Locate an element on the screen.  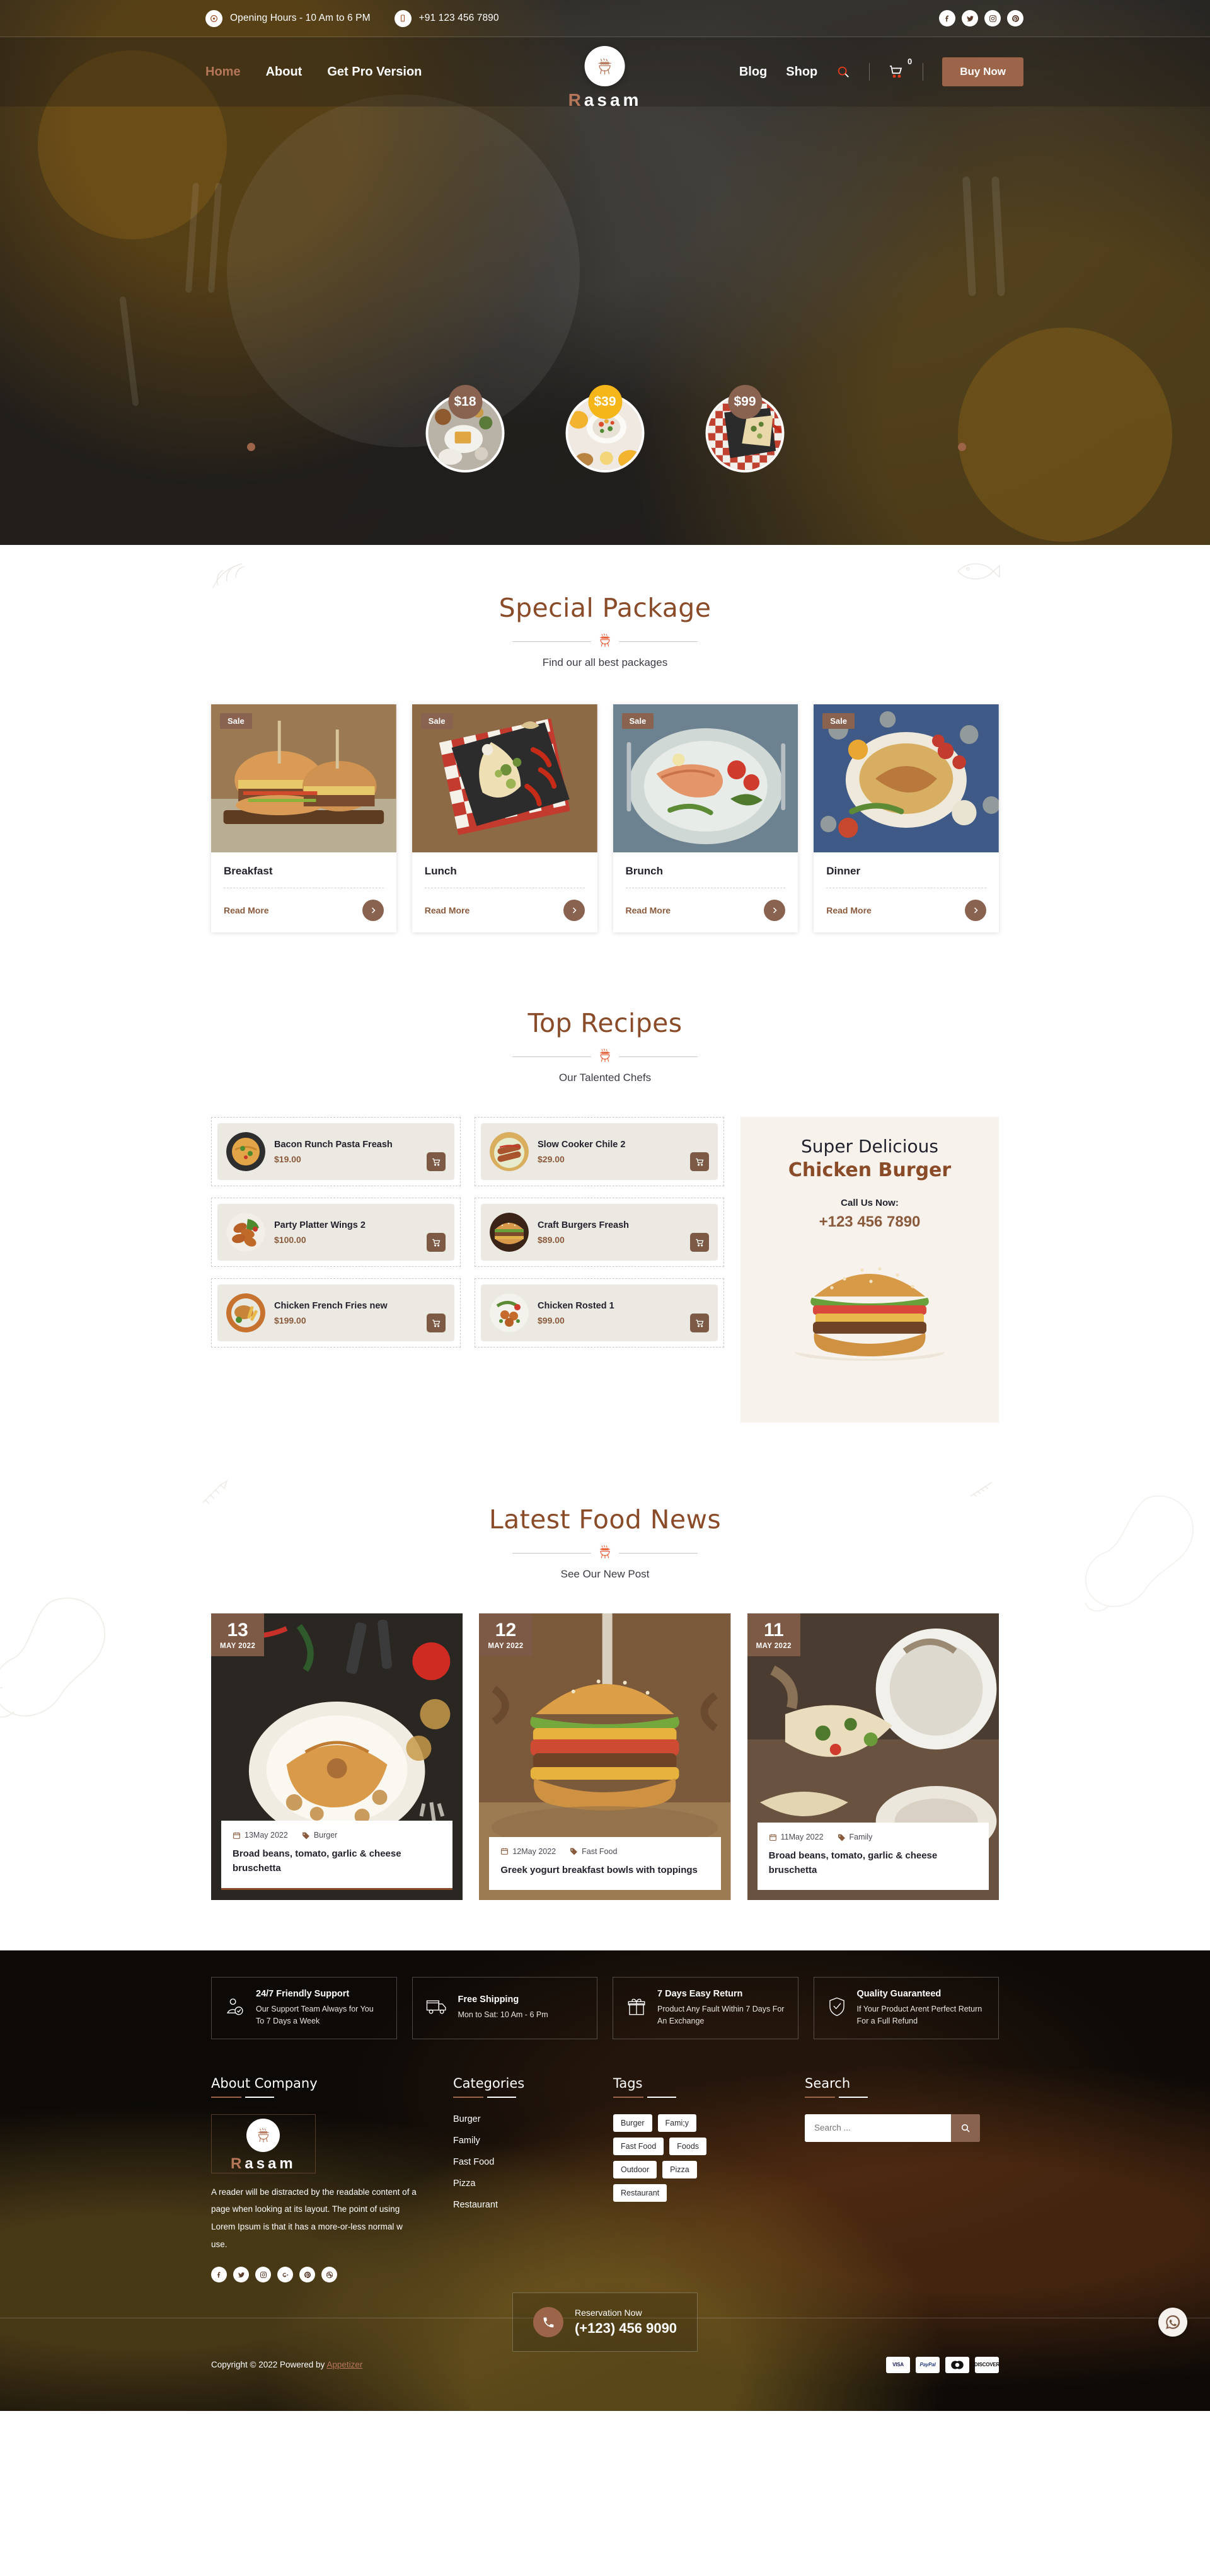
tag-item: Restaurant is located at coordinates (640, 2193).